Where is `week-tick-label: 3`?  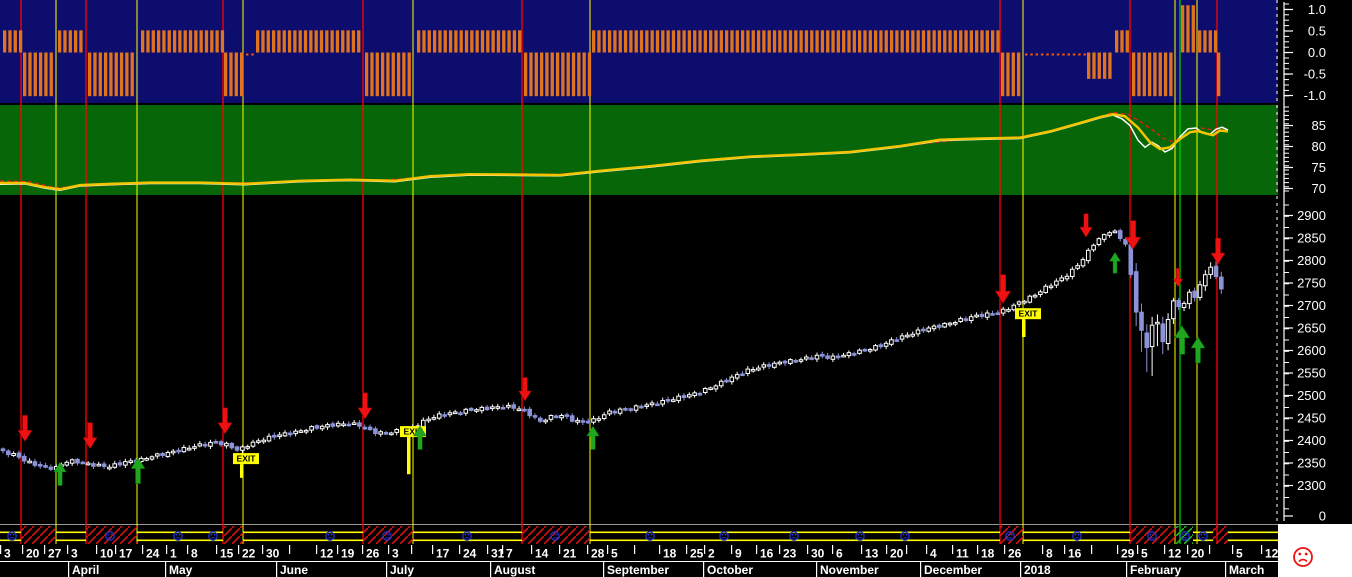 week-tick-label: 3 is located at coordinates (74, 554).